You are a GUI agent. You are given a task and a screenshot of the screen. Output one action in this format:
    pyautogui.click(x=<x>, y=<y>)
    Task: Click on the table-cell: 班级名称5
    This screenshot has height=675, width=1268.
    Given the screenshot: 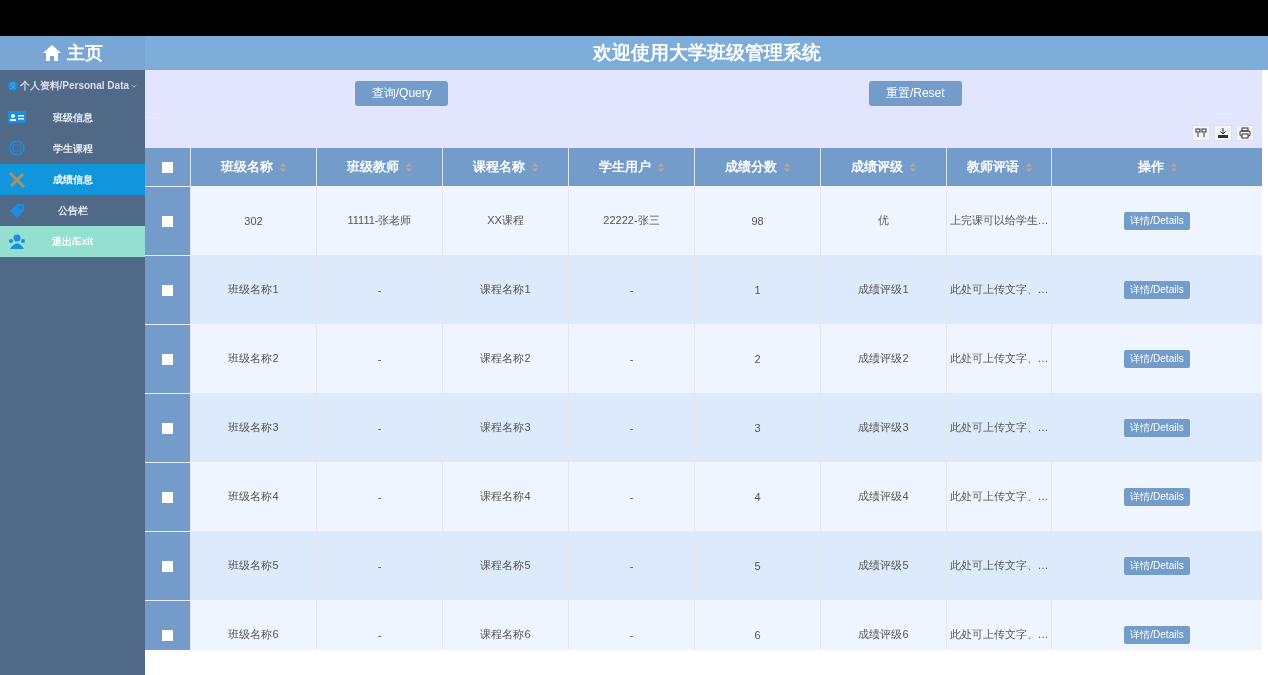 What is the action you would take?
    pyautogui.click(x=253, y=565)
    